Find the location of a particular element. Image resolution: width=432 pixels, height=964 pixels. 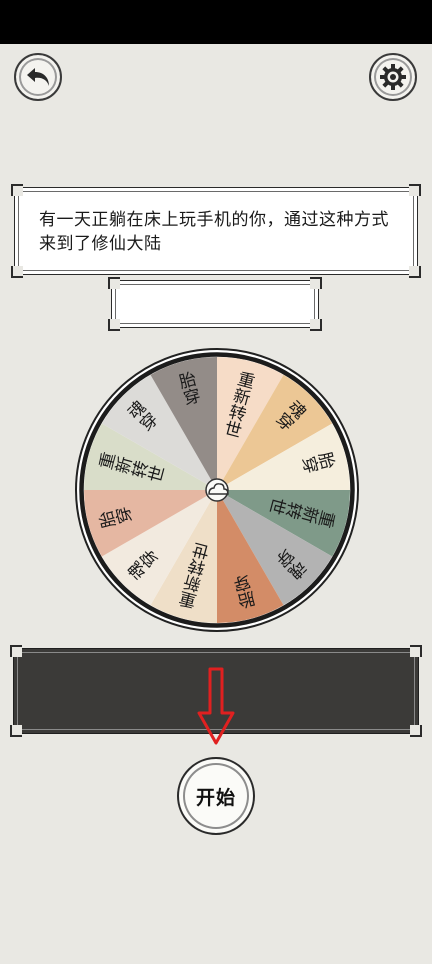

back-button is located at coordinates (38, 77).